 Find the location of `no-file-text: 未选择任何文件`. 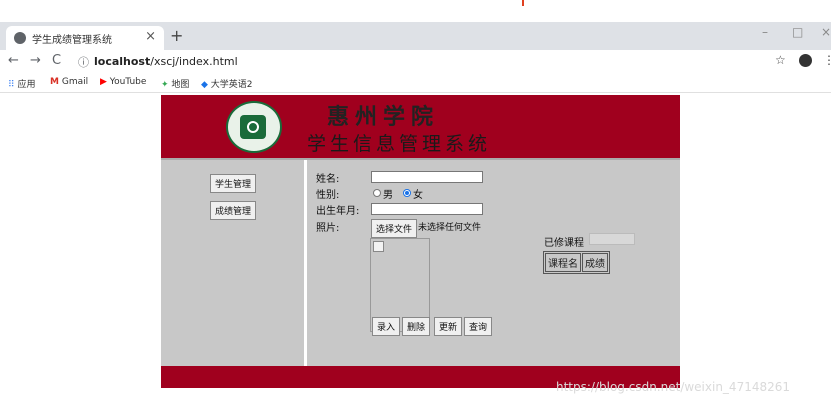

no-file-text: 未选择任何文件 is located at coordinates (450, 228).